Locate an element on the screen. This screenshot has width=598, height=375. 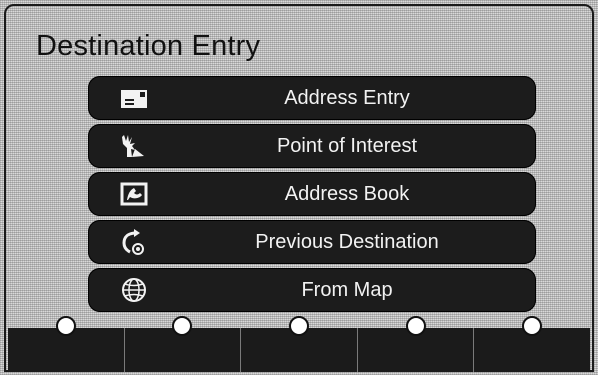
address-entry-label: Address Entry is located at coordinates (347, 98).